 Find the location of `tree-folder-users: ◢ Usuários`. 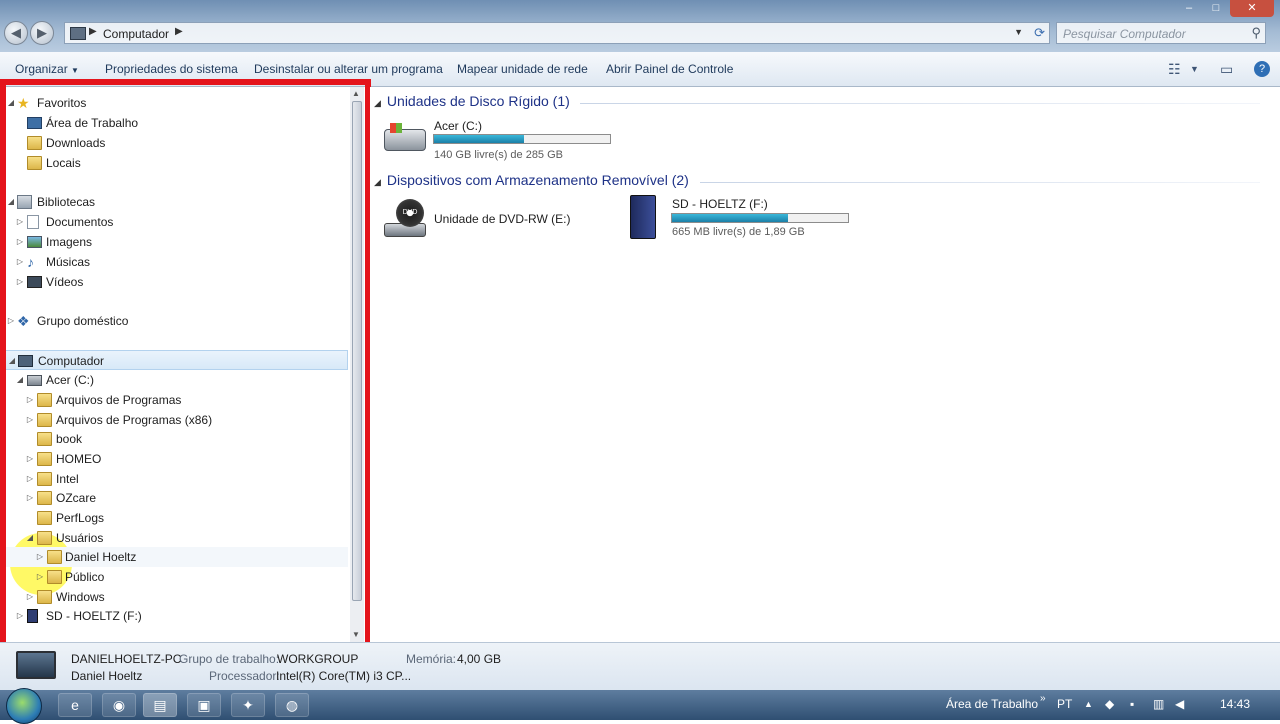

tree-folder-users: ◢ Usuários is located at coordinates (171, 538).